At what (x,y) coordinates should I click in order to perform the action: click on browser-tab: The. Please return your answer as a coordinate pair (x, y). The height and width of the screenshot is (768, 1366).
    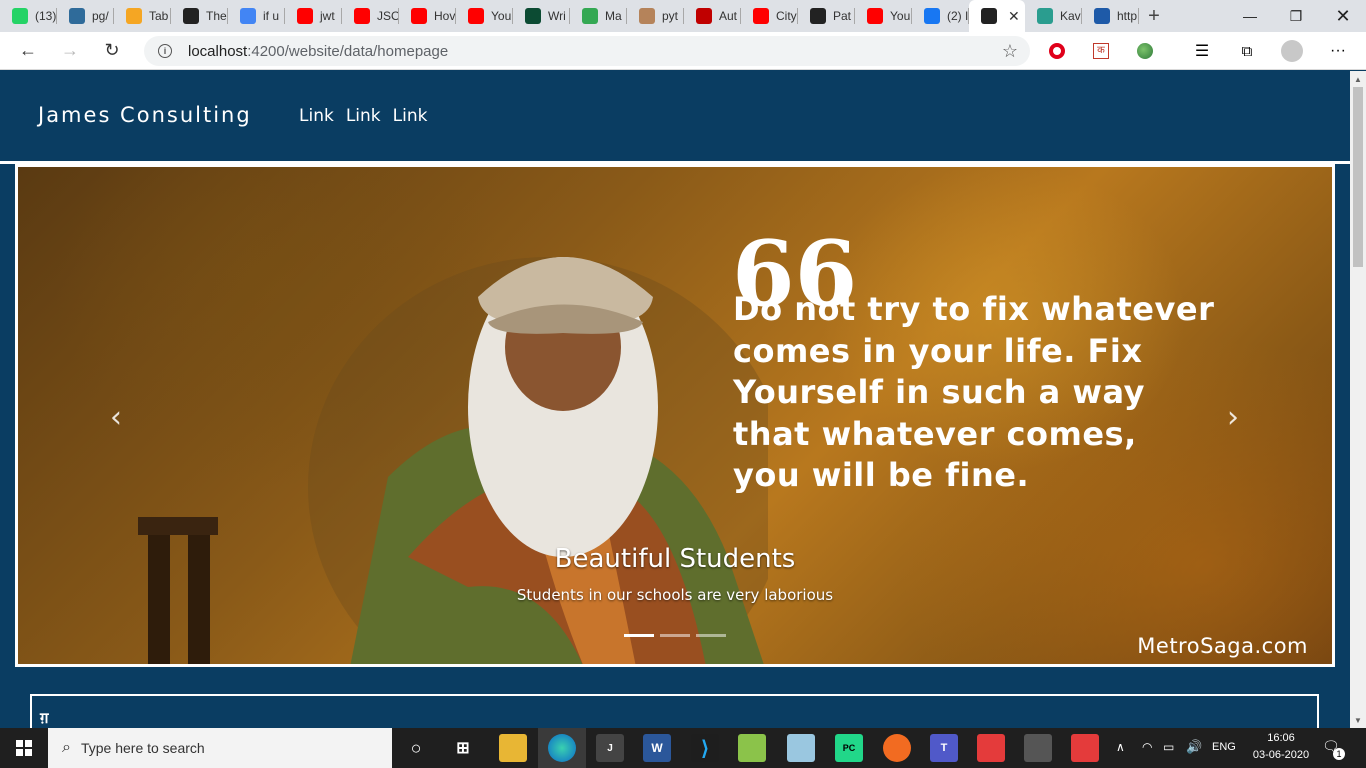
    Looking at the image, I should click on (199, 16).